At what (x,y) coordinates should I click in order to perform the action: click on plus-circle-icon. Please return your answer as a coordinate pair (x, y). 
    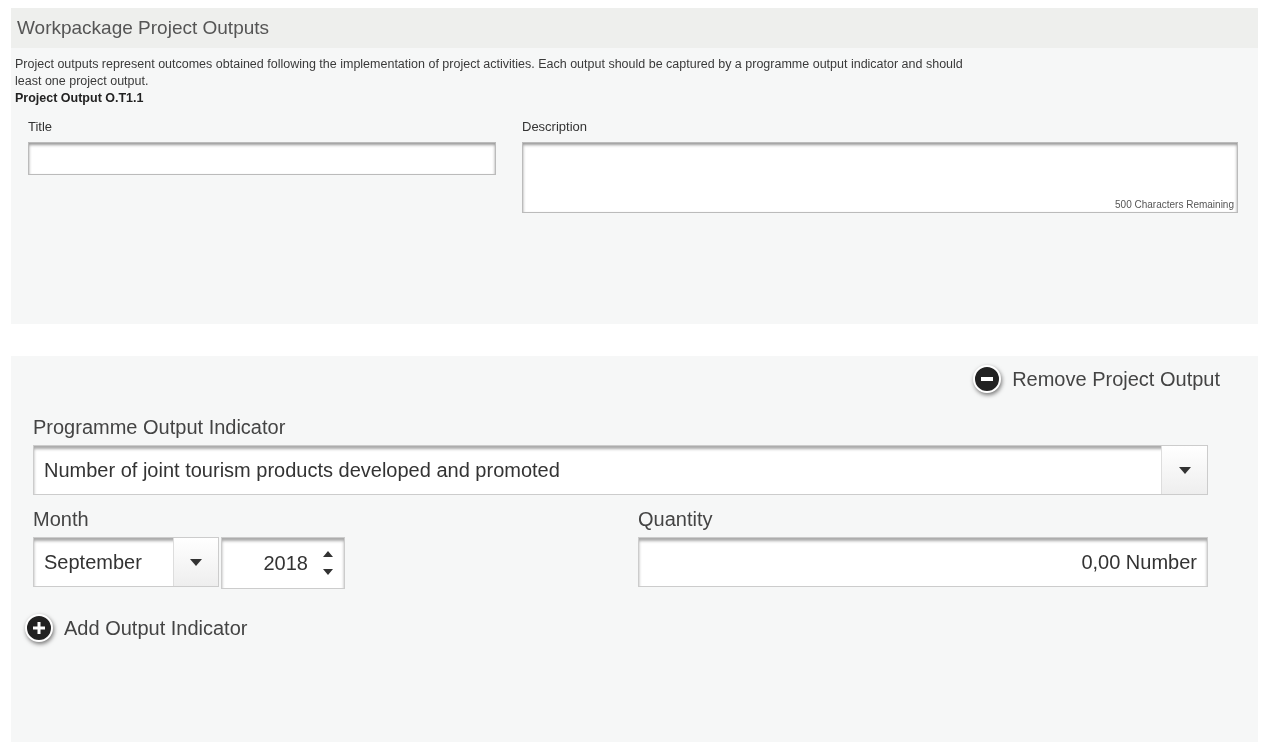
    Looking at the image, I should click on (39, 628).